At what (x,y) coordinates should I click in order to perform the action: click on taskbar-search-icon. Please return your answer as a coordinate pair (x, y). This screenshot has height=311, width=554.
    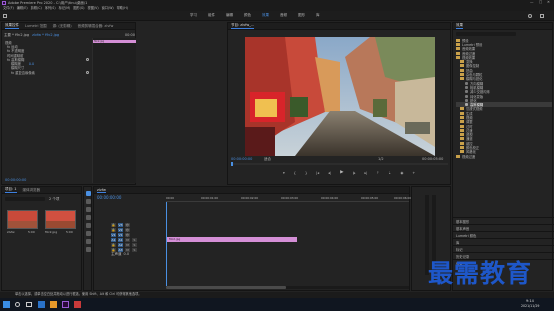
    Looking at the image, I should click on (17, 304).